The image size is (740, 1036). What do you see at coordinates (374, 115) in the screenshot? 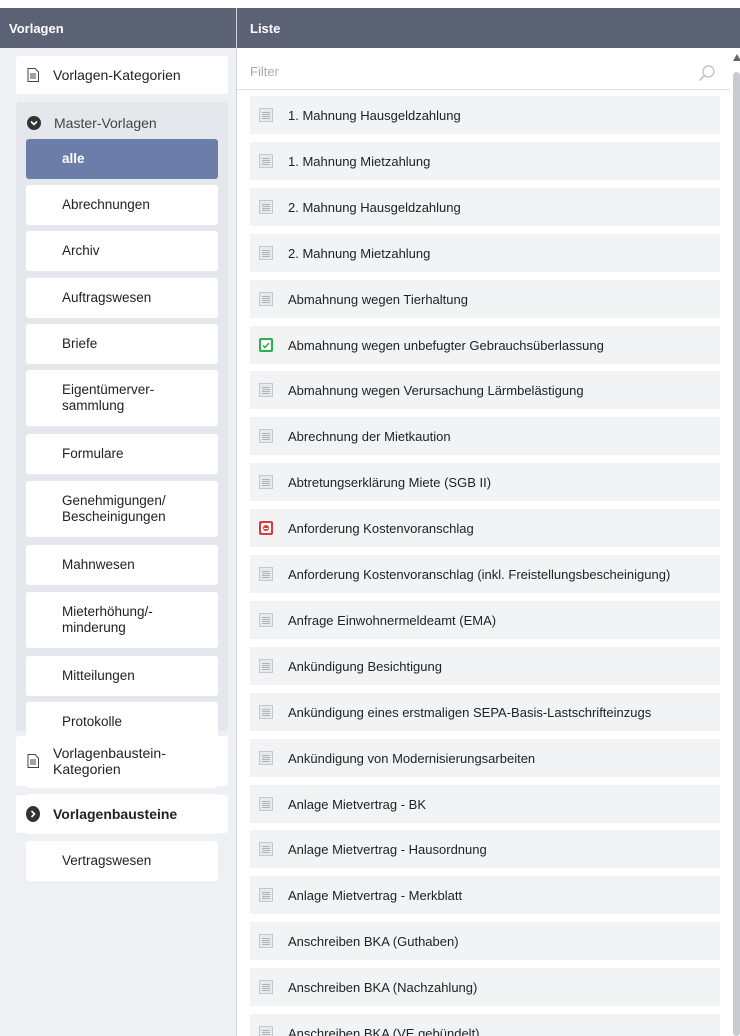
I see `list-item-label: 1. Mahnung Hausgeldzahlung` at bounding box center [374, 115].